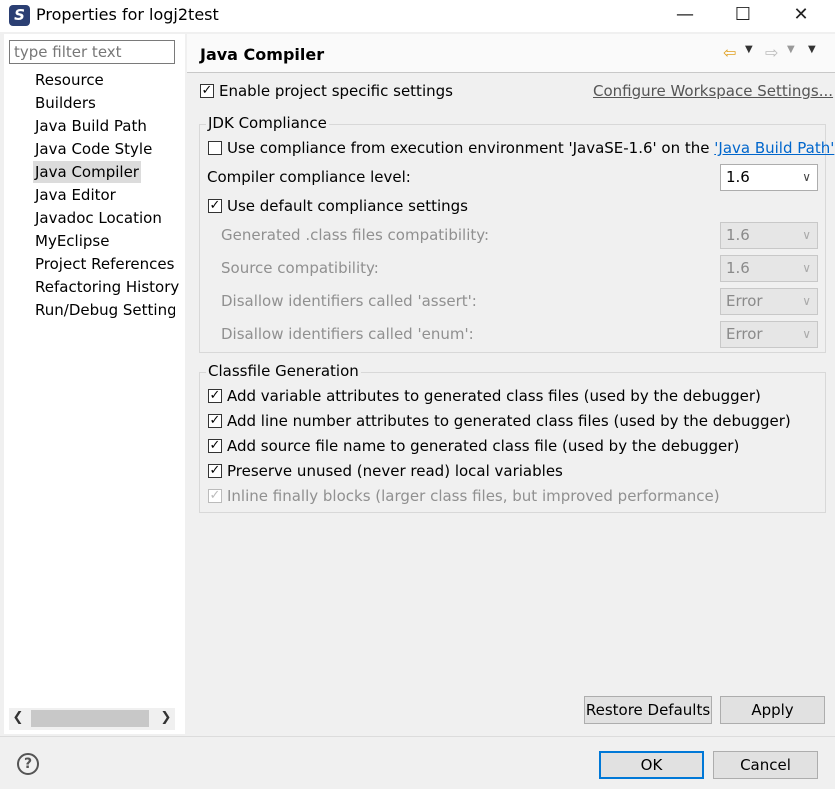  What do you see at coordinates (107, 287) in the screenshot?
I see `sidebar-item-refactoring-history: Refactoring History` at bounding box center [107, 287].